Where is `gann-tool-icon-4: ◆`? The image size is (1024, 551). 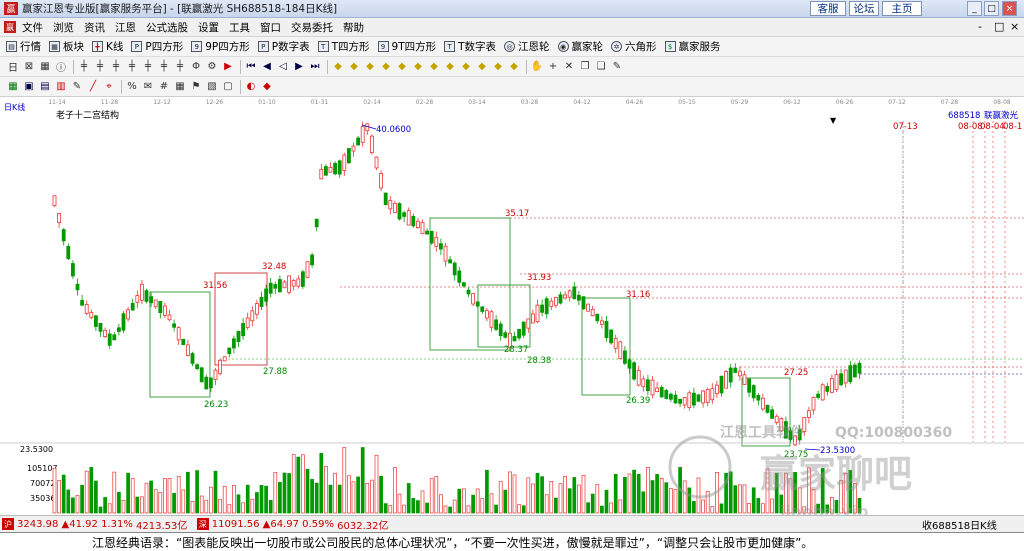
gann-tool-icon-4: ◆ is located at coordinates (386, 67).